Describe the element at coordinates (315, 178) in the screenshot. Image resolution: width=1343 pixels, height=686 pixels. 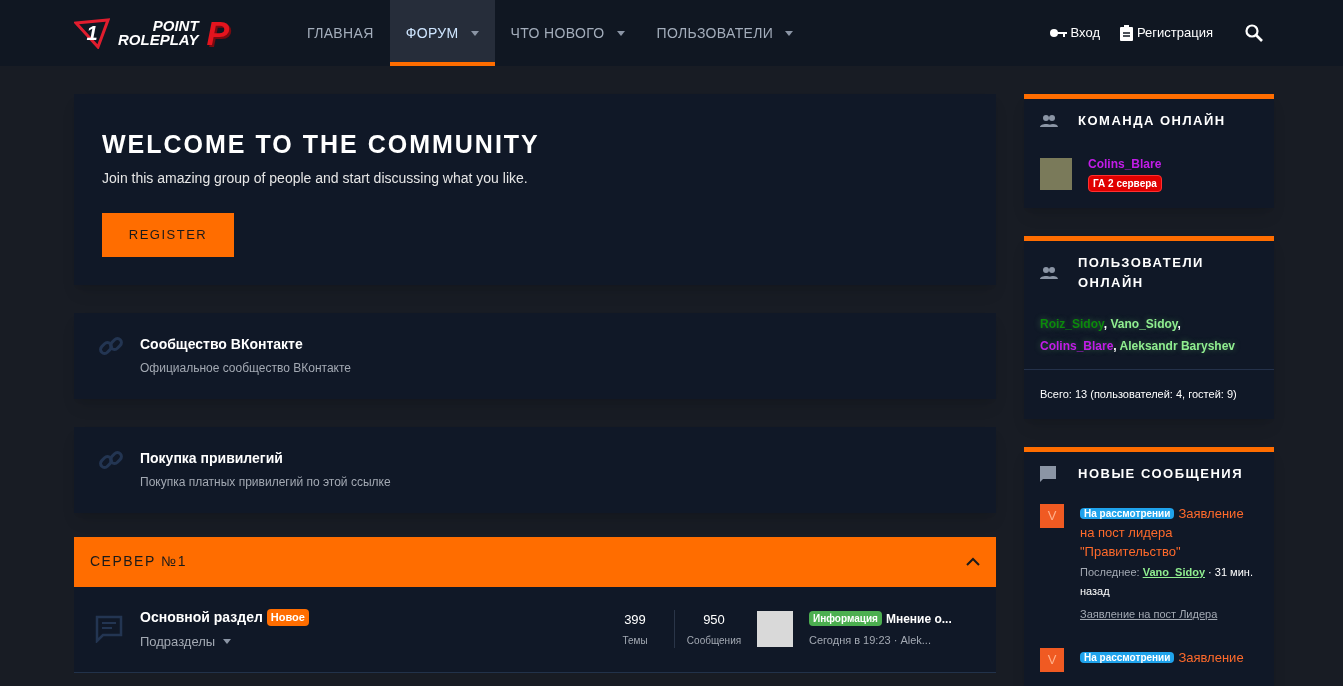
I see `welcome-text: Join this amazing group of people and start discussing what you like.` at that location.